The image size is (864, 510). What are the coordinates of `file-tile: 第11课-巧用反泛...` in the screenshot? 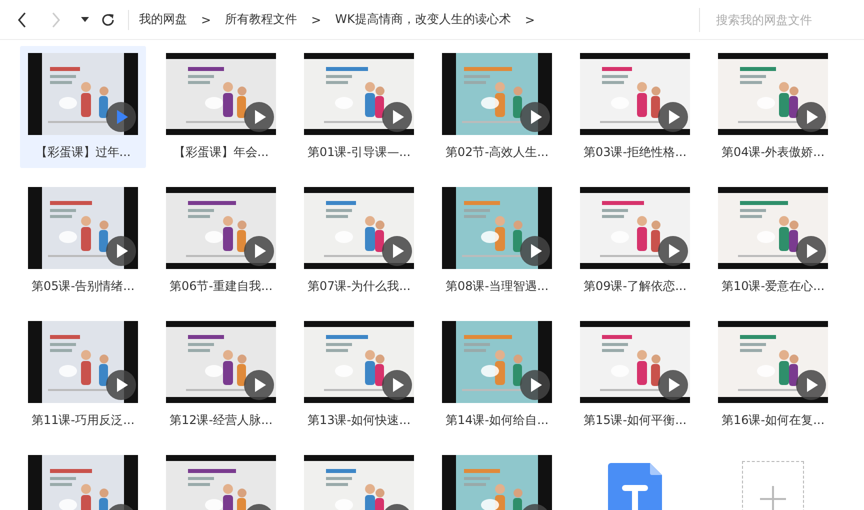 It's located at (83, 375).